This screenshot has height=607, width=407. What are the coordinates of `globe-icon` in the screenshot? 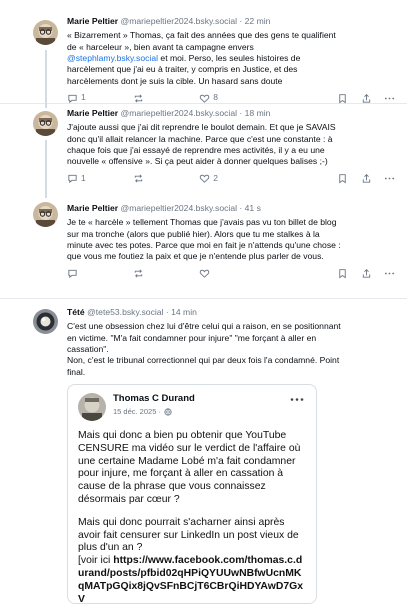 It's located at (168, 411).